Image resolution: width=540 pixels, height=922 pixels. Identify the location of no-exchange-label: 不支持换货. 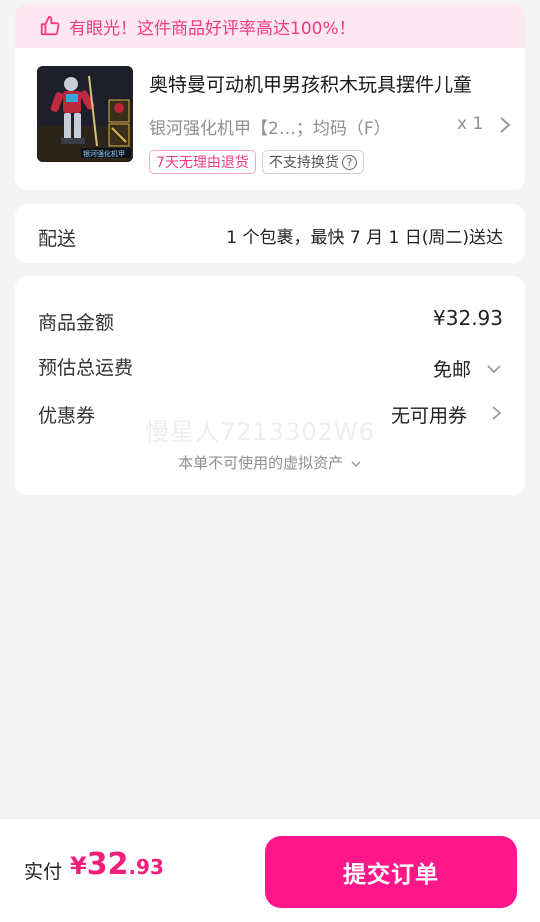
(303, 163).